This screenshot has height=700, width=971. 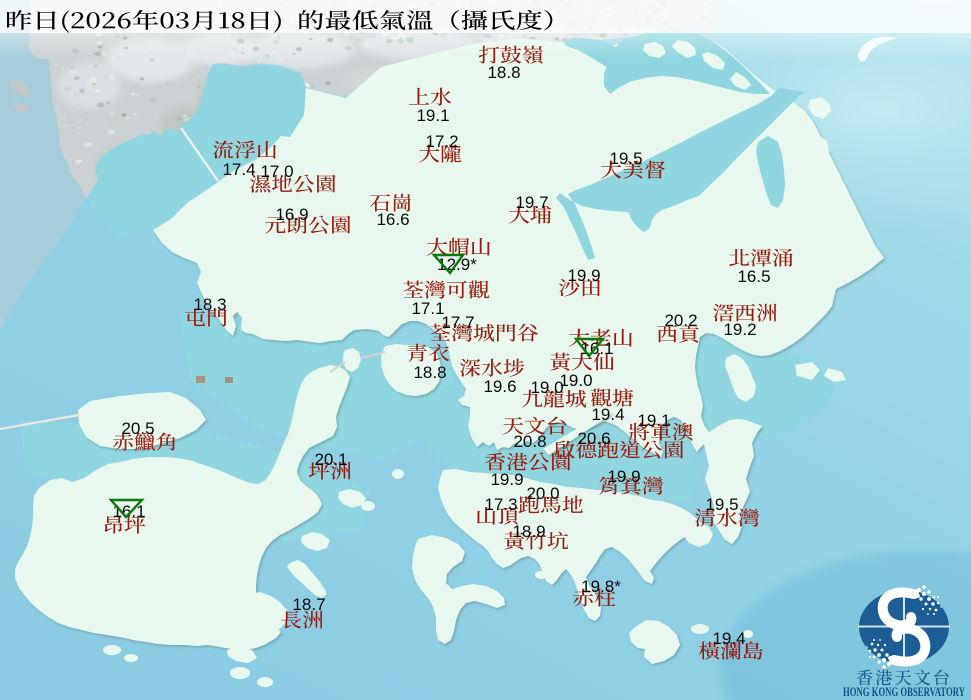 What do you see at coordinates (499, 386) in the screenshot?
I see `svg-text: 19.6` at bounding box center [499, 386].